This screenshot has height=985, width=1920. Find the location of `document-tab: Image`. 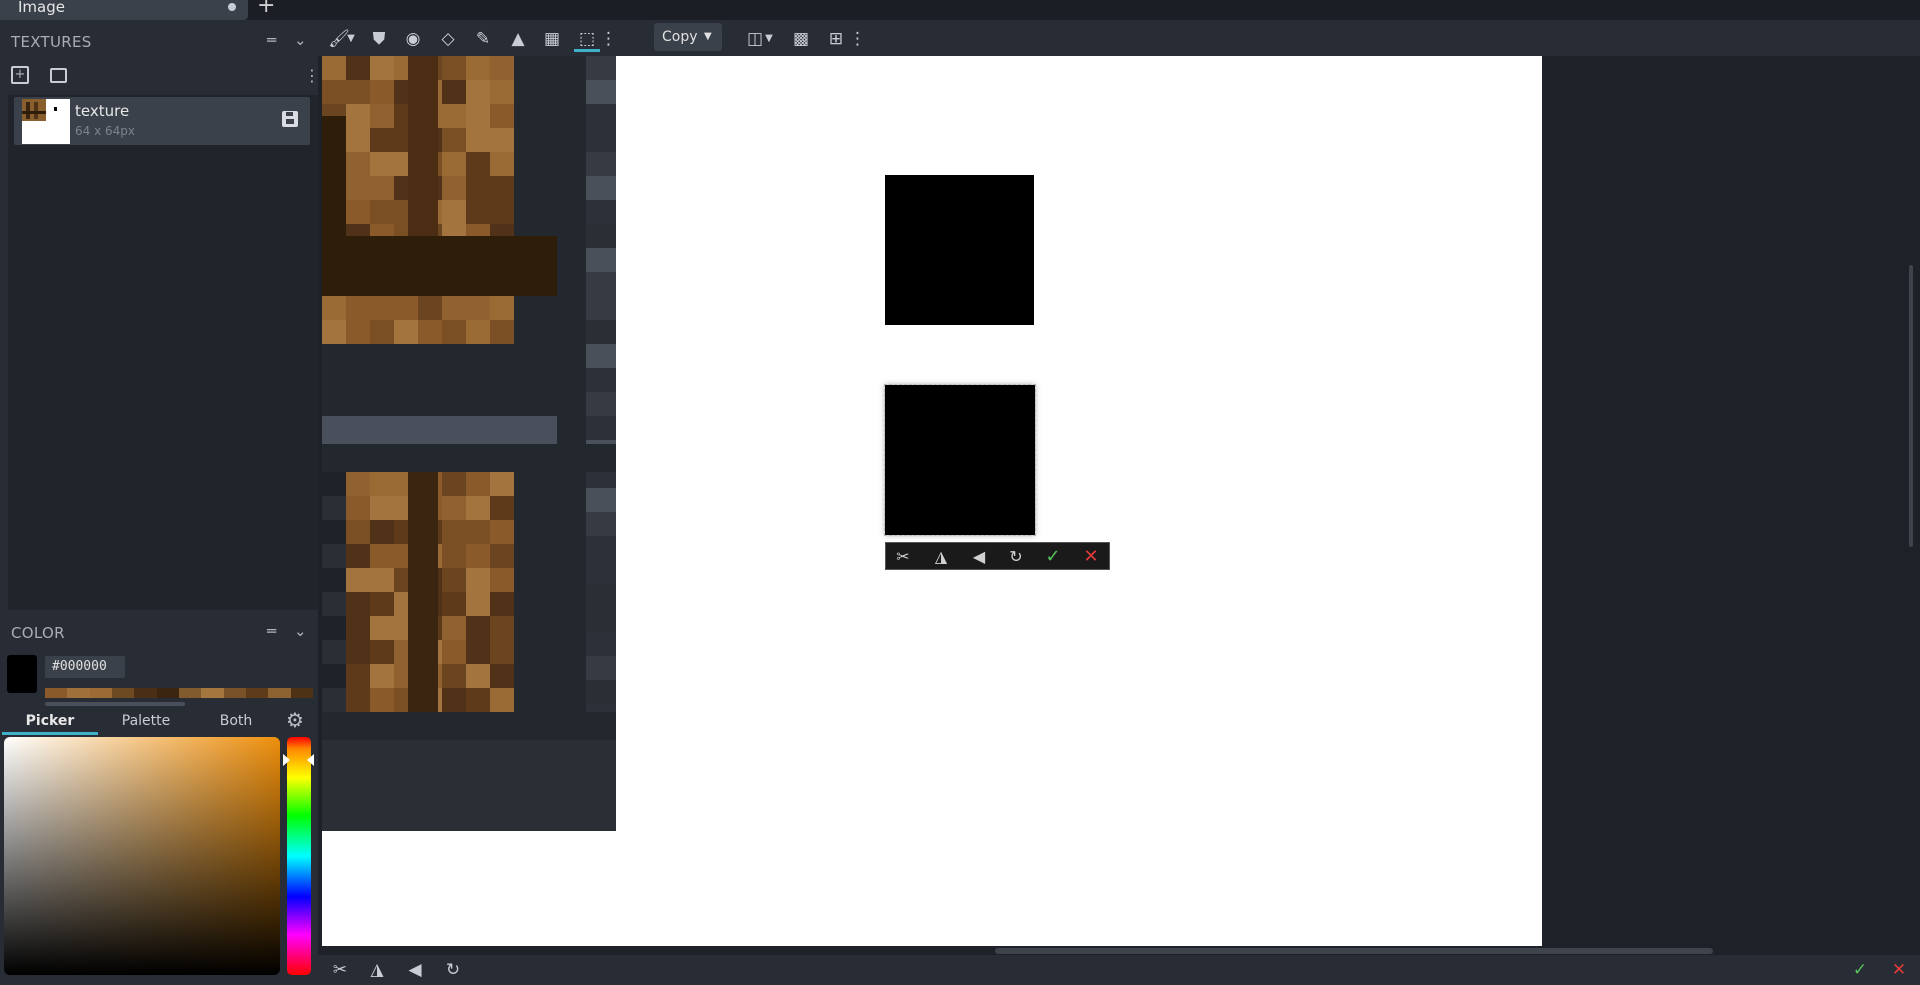

document-tab: Image is located at coordinates (124, 10).